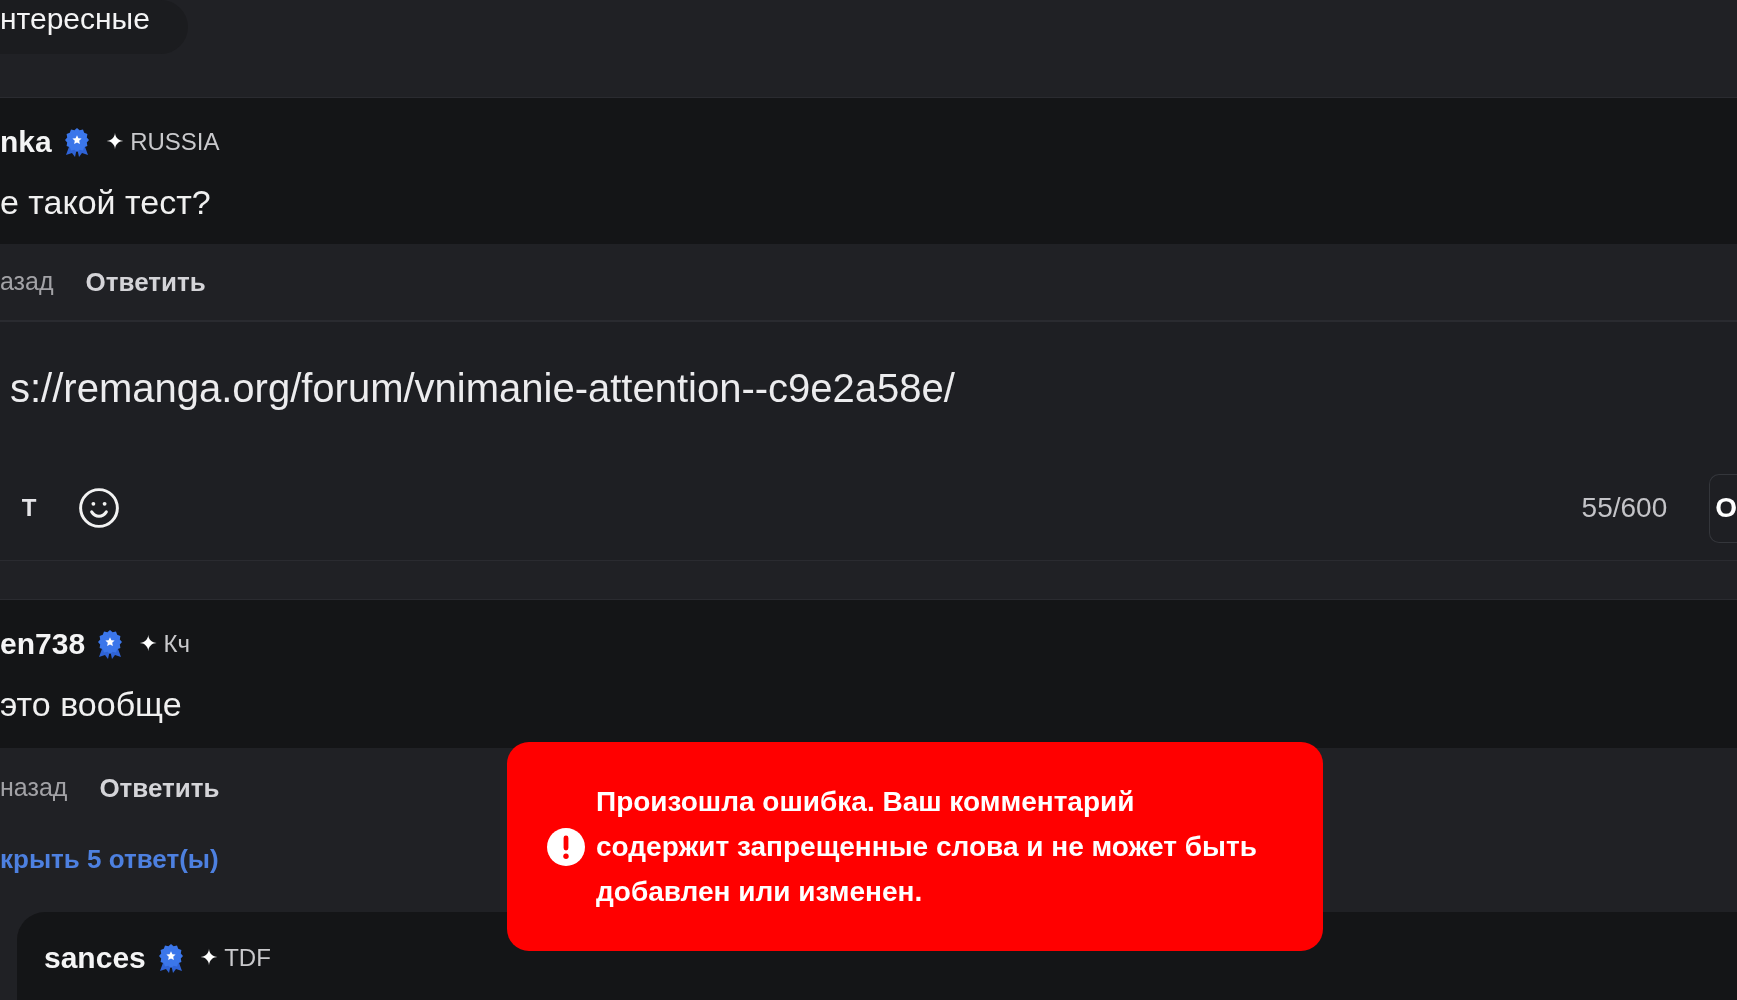 Image resolution: width=1737 pixels, height=1000 pixels. Describe the element at coordinates (106, 202) in the screenshot. I see `comment-text: е такой тест?` at that location.